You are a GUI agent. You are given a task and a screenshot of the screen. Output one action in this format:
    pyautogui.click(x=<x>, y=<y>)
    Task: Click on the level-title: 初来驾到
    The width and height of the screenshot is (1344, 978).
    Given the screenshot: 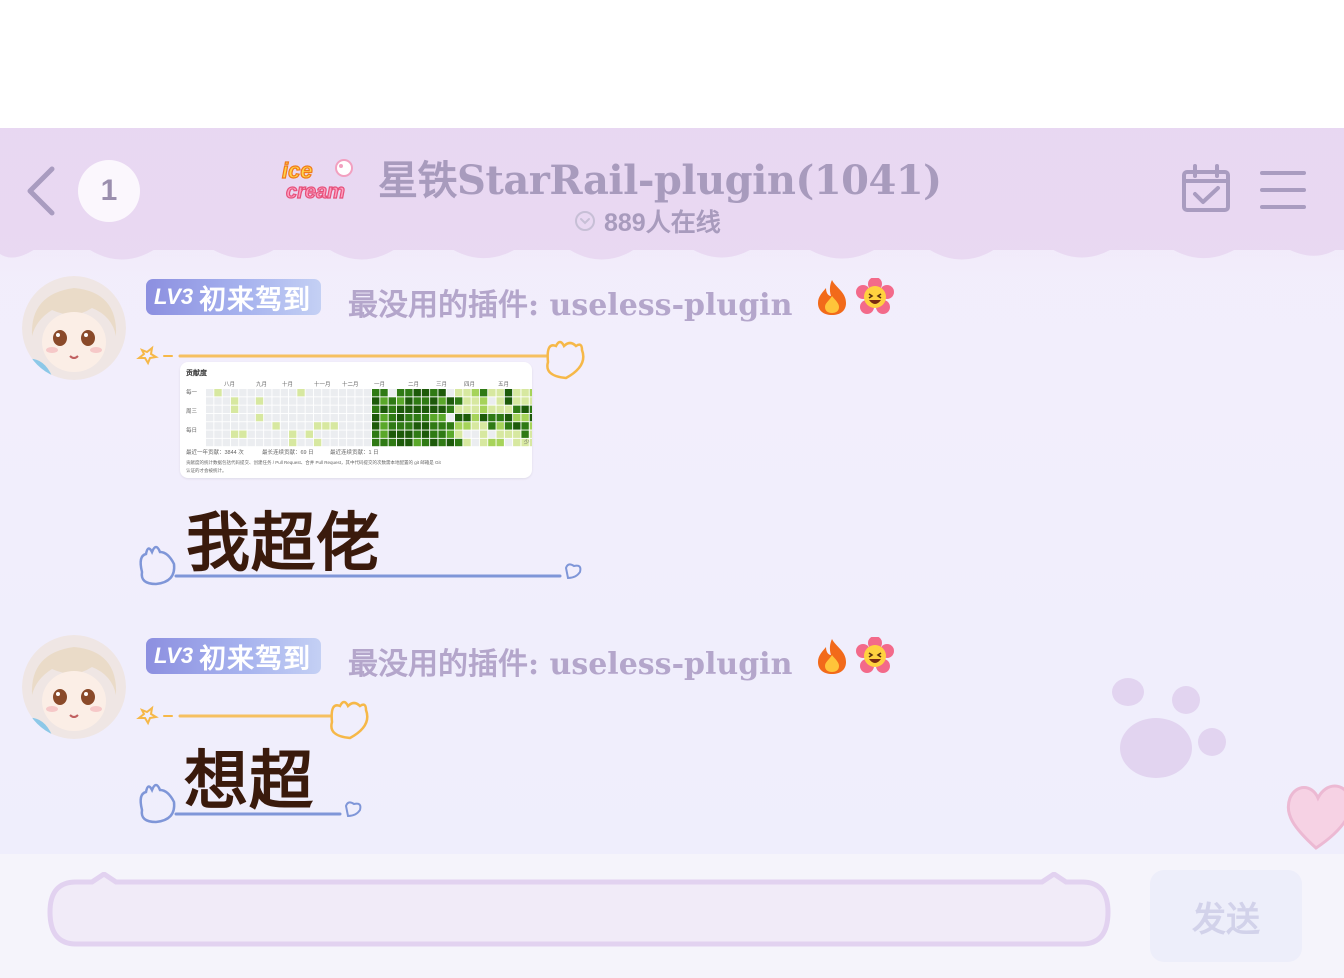 What is the action you would take?
    pyautogui.click(x=255, y=300)
    